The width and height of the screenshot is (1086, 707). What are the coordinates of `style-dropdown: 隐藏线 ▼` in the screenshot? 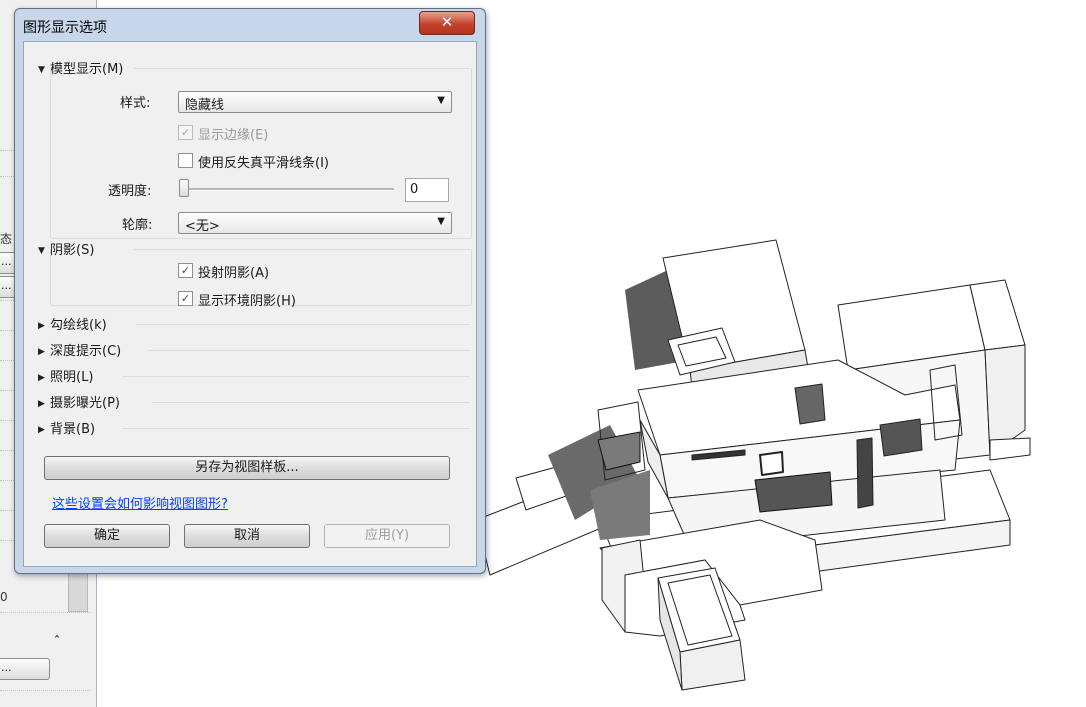 It's located at (315, 102).